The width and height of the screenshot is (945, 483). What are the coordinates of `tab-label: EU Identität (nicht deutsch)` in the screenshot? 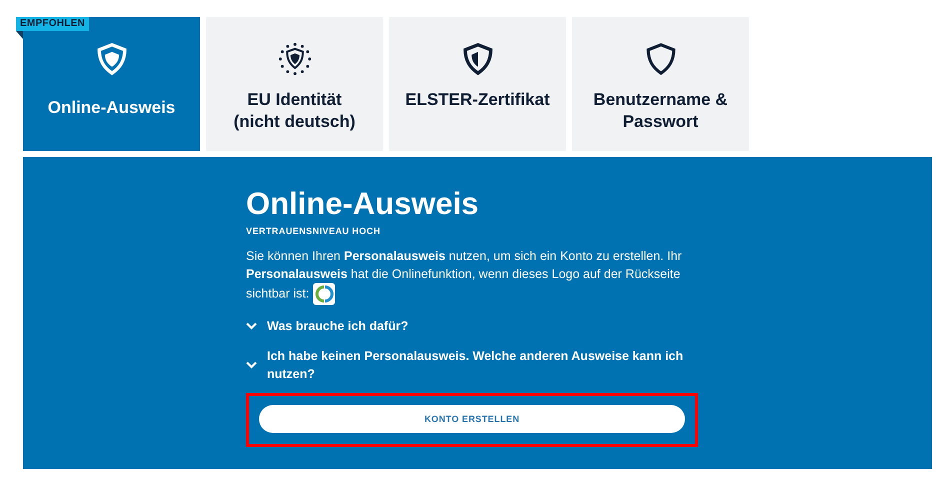 It's located at (294, 111).